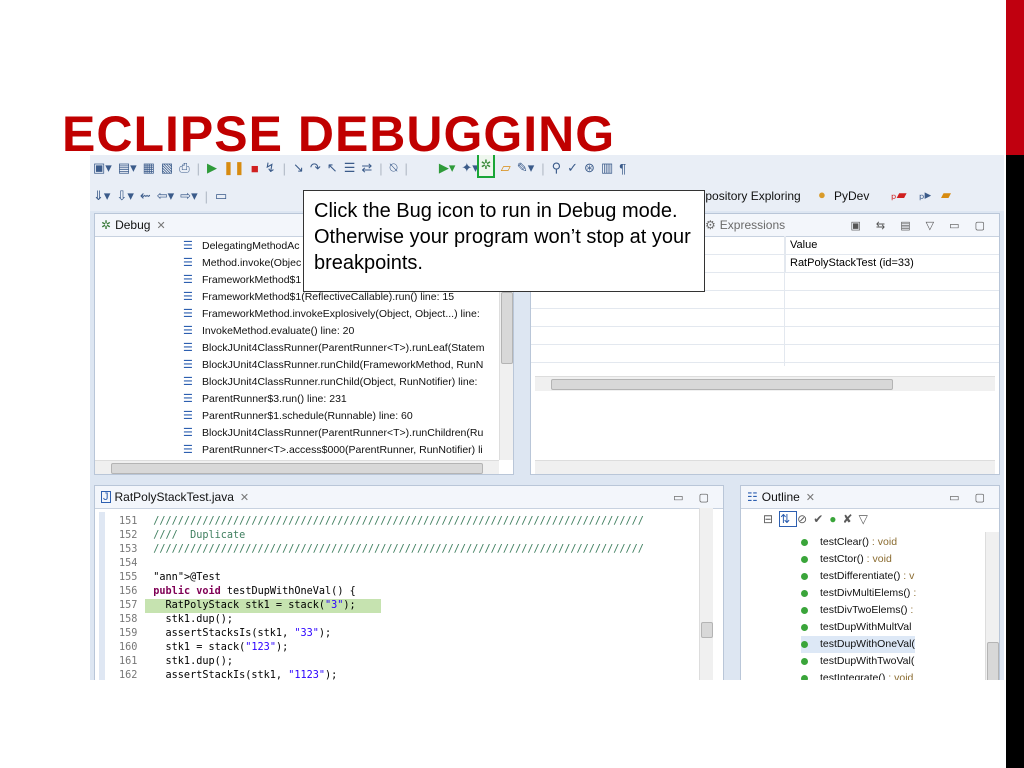 The image size is (1024, 768). What do you see at coordinates (268, 331) in the screenshot?
I see `stack-frame: ☰ InvokeMethod.evaluate() line: 20` at bounding box center [268, 331].